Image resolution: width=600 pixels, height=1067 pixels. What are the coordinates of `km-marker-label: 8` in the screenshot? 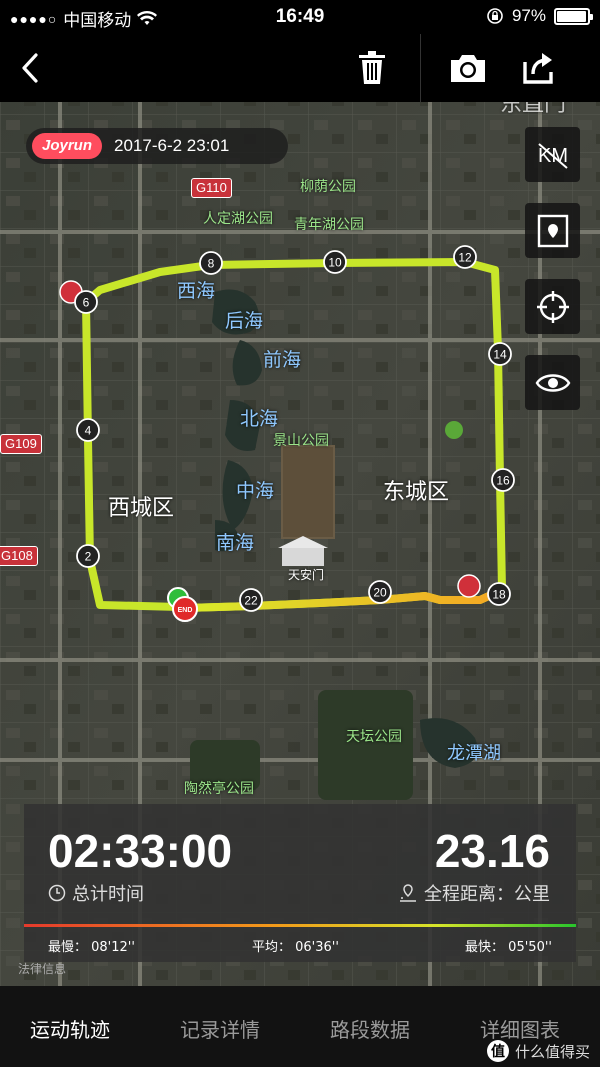 It's located at (211, 264).